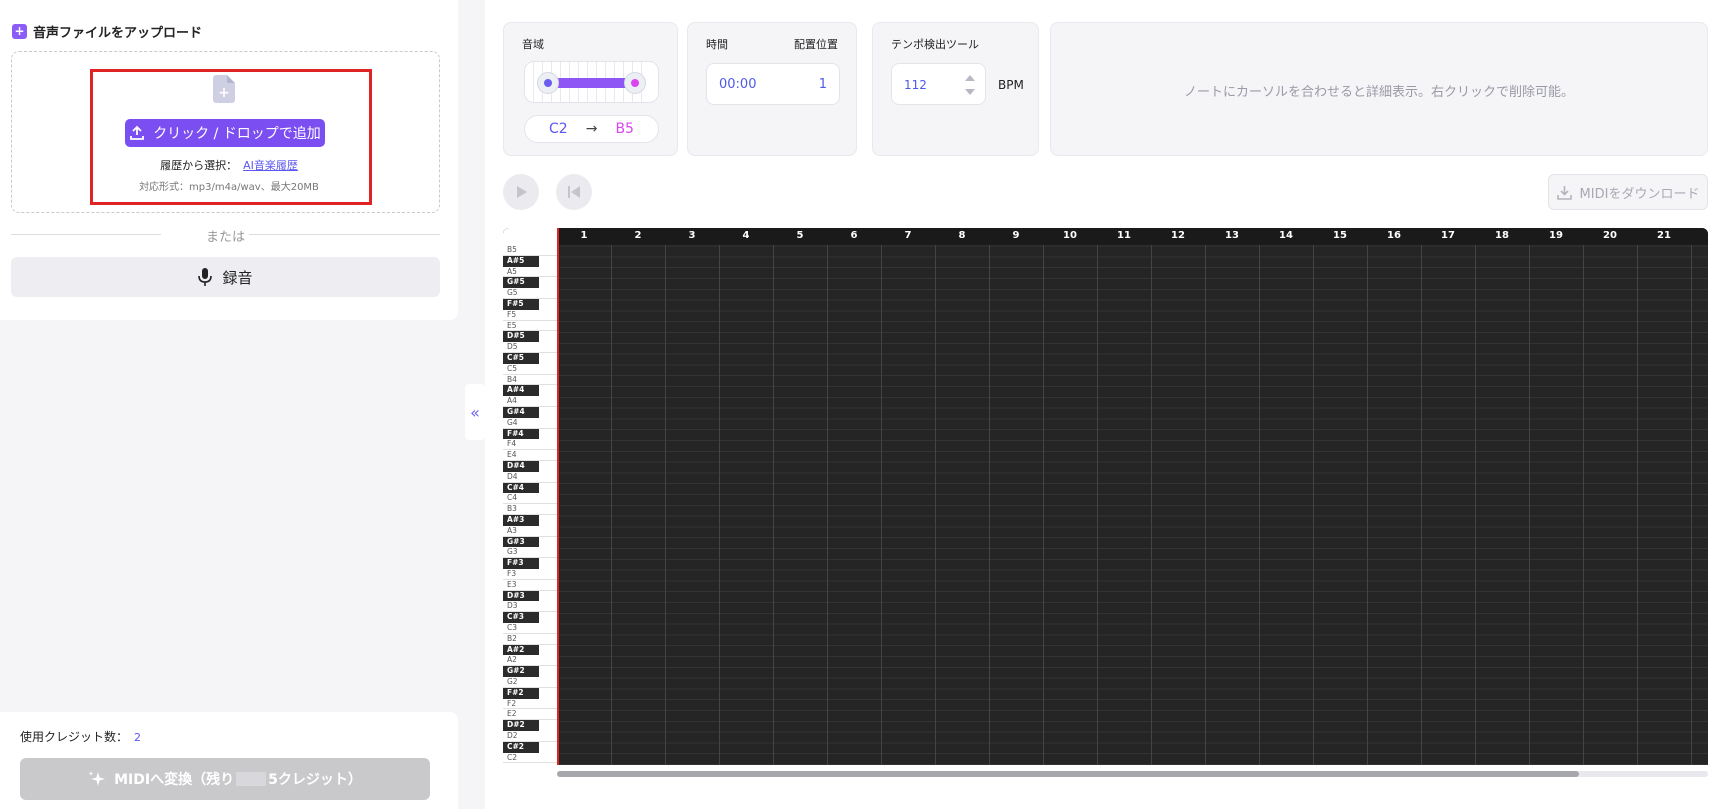 The width and height of the screenshot is (1715, 809). I want to click on piano-key: F2, so click(530, 704).